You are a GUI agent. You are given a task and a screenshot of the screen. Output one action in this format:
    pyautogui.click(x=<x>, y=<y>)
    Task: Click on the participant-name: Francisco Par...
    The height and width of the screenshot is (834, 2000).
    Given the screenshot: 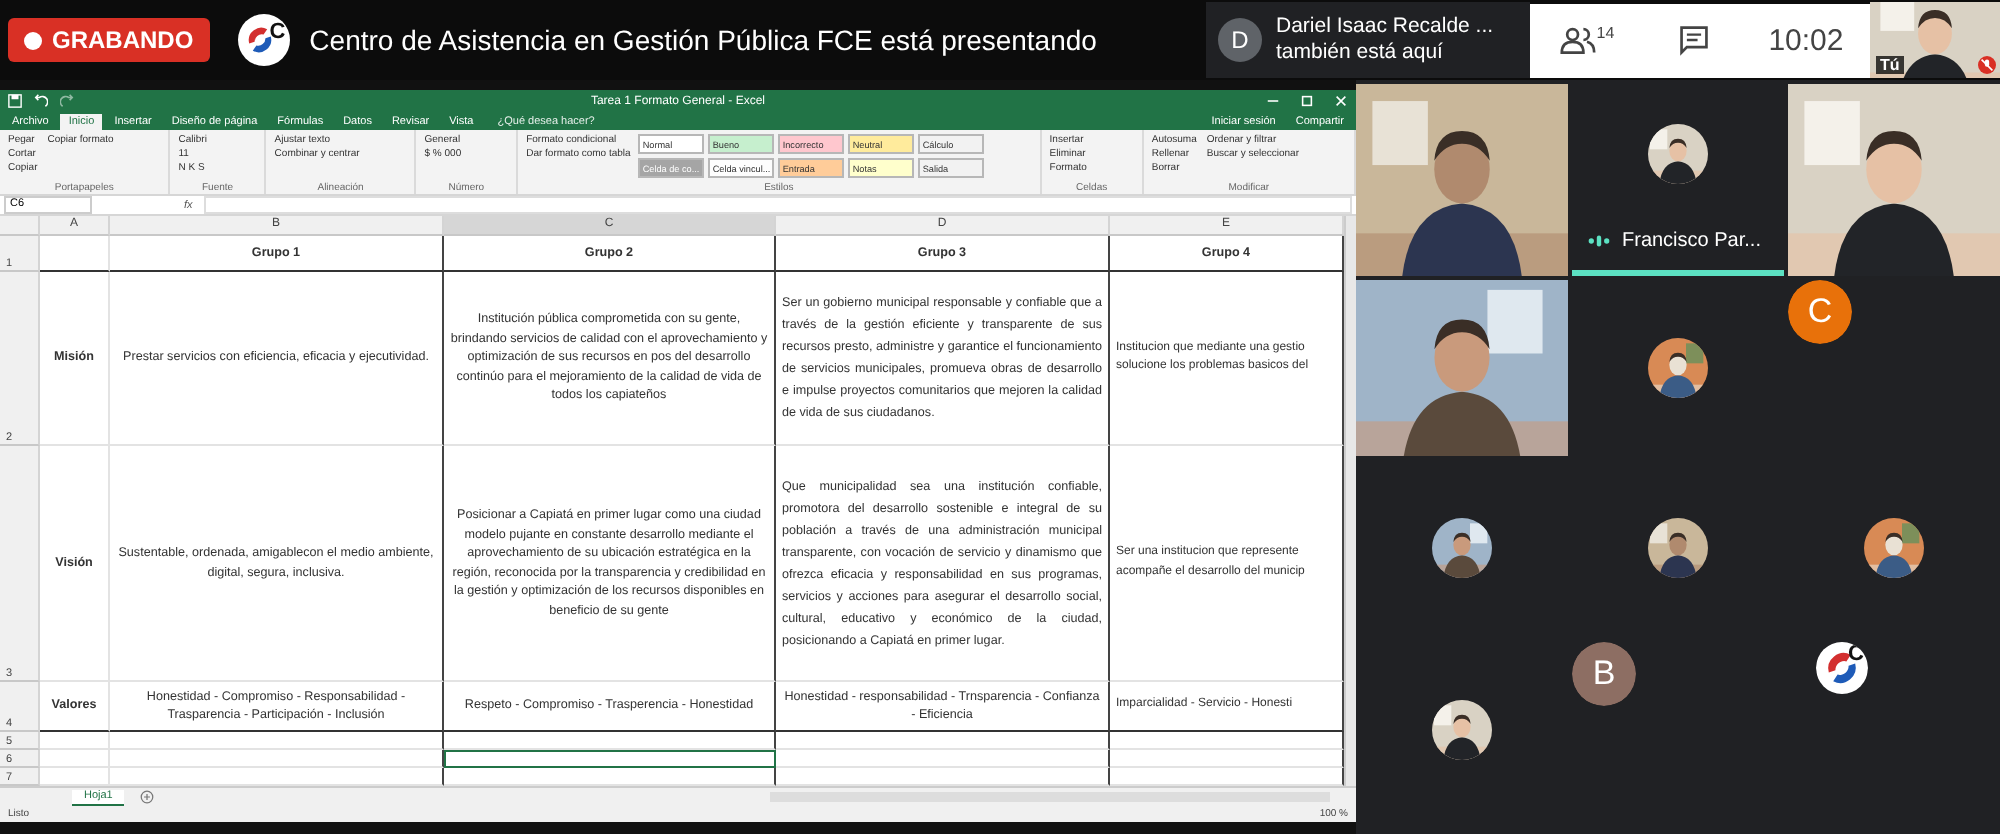 What is the action you would take?
    pyautogui.click(x=1691, y=241)
    